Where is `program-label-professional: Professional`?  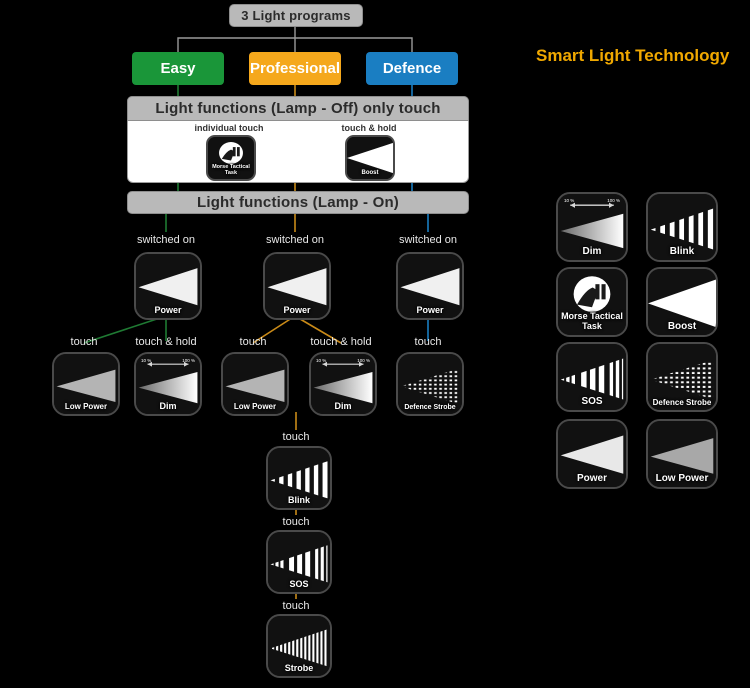 program-label-professional: Professional is located at coordinates (295, 68).